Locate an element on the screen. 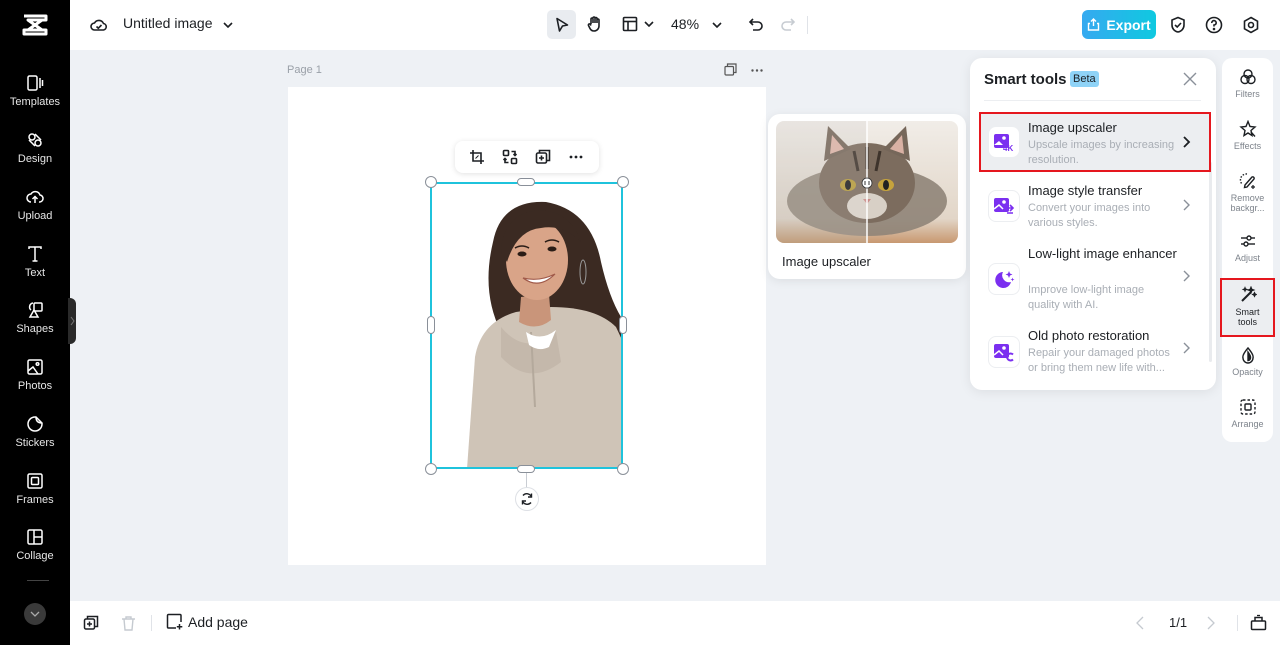 Image resolution: width=1280 pixels, height=645 pixels. resize-handle-left is located at coordinates (431, 325).